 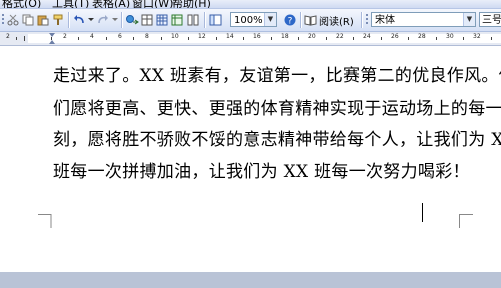 What do you see at coordinates (277, 106) in the screenshot?
I see `text-line: 们愿将更高、更快、更强的体育精神实现于运动场上的每一` at bounding box center [277, 106].